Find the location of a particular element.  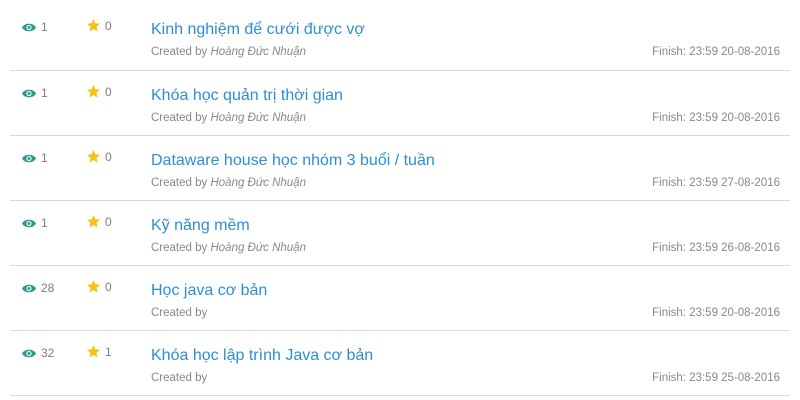

finish-time: Finish: 23:59 26-08-2016 is located at coordinates (716, 248).